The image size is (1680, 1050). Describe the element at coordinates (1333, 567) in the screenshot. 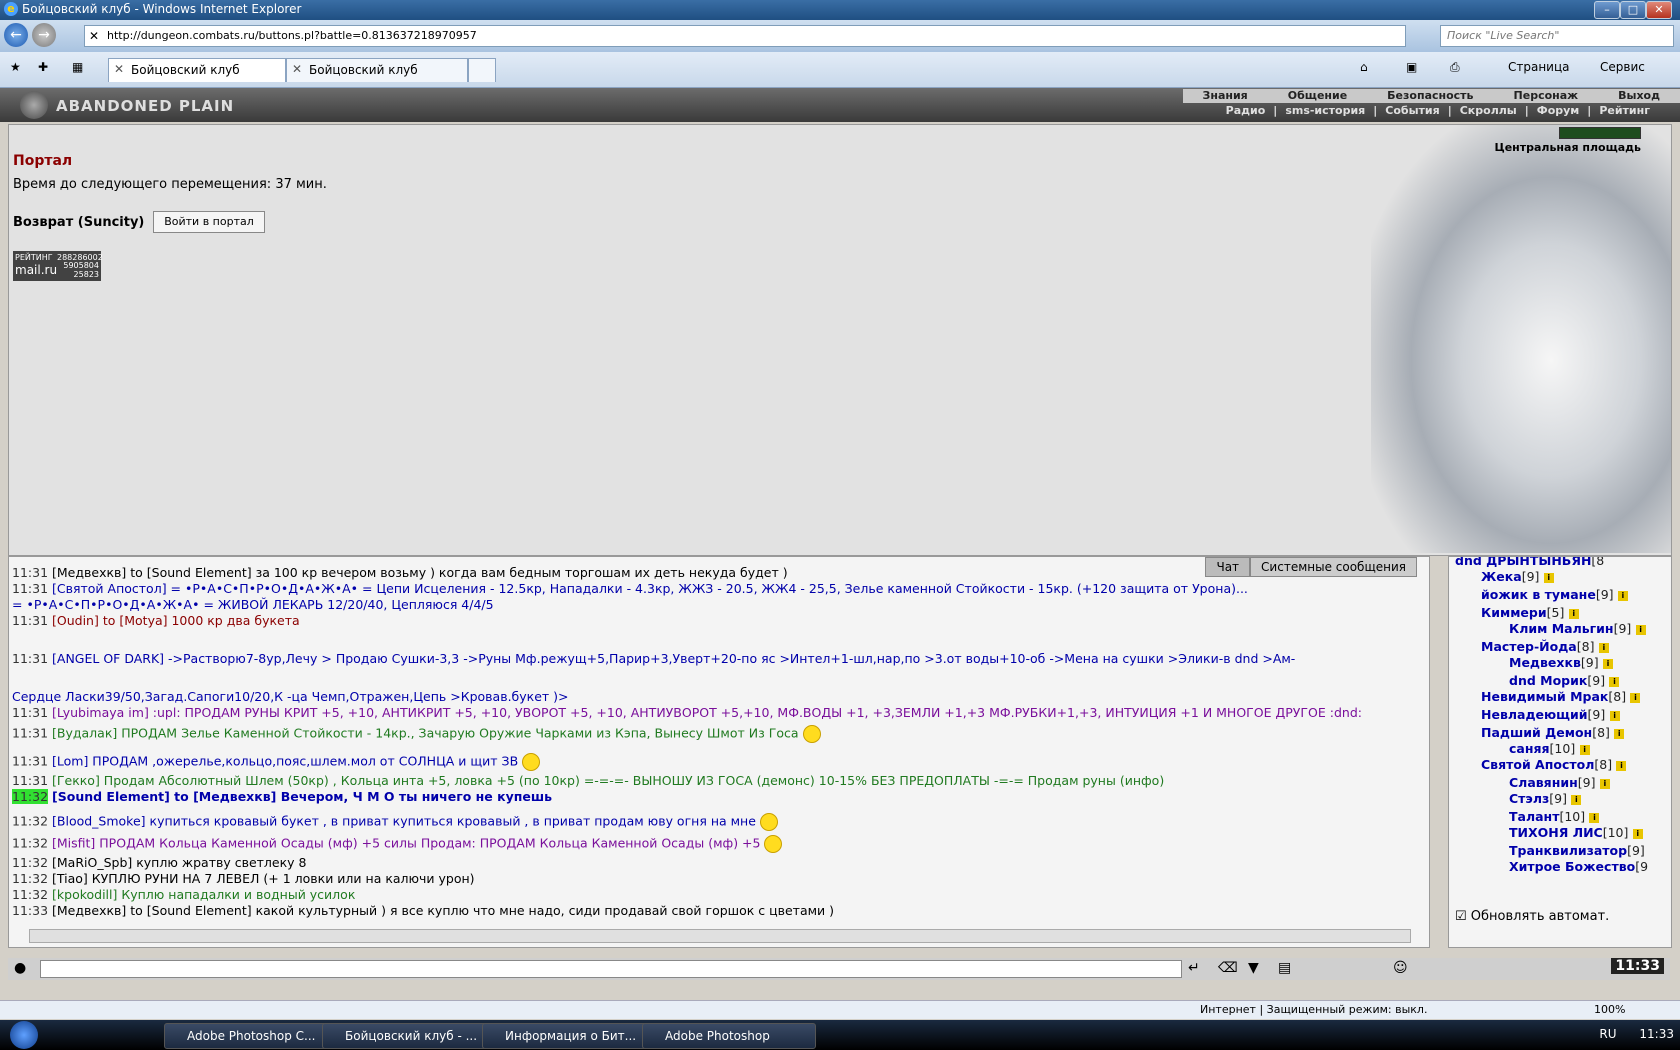

I see `tab-system-messages: Системные сообщения` at that location.